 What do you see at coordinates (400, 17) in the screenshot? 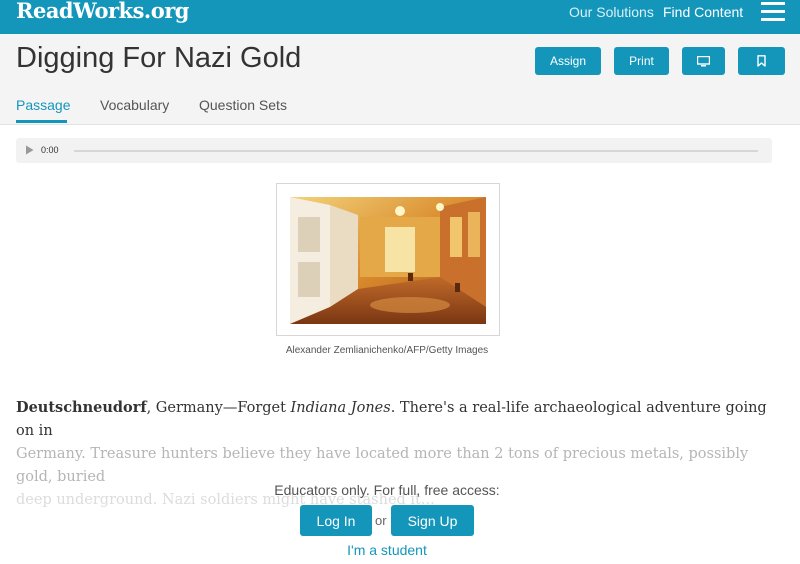
I see `top-navbar: ReadWorks.org Our Solutions Find Content` at bounding box center [400, 17].